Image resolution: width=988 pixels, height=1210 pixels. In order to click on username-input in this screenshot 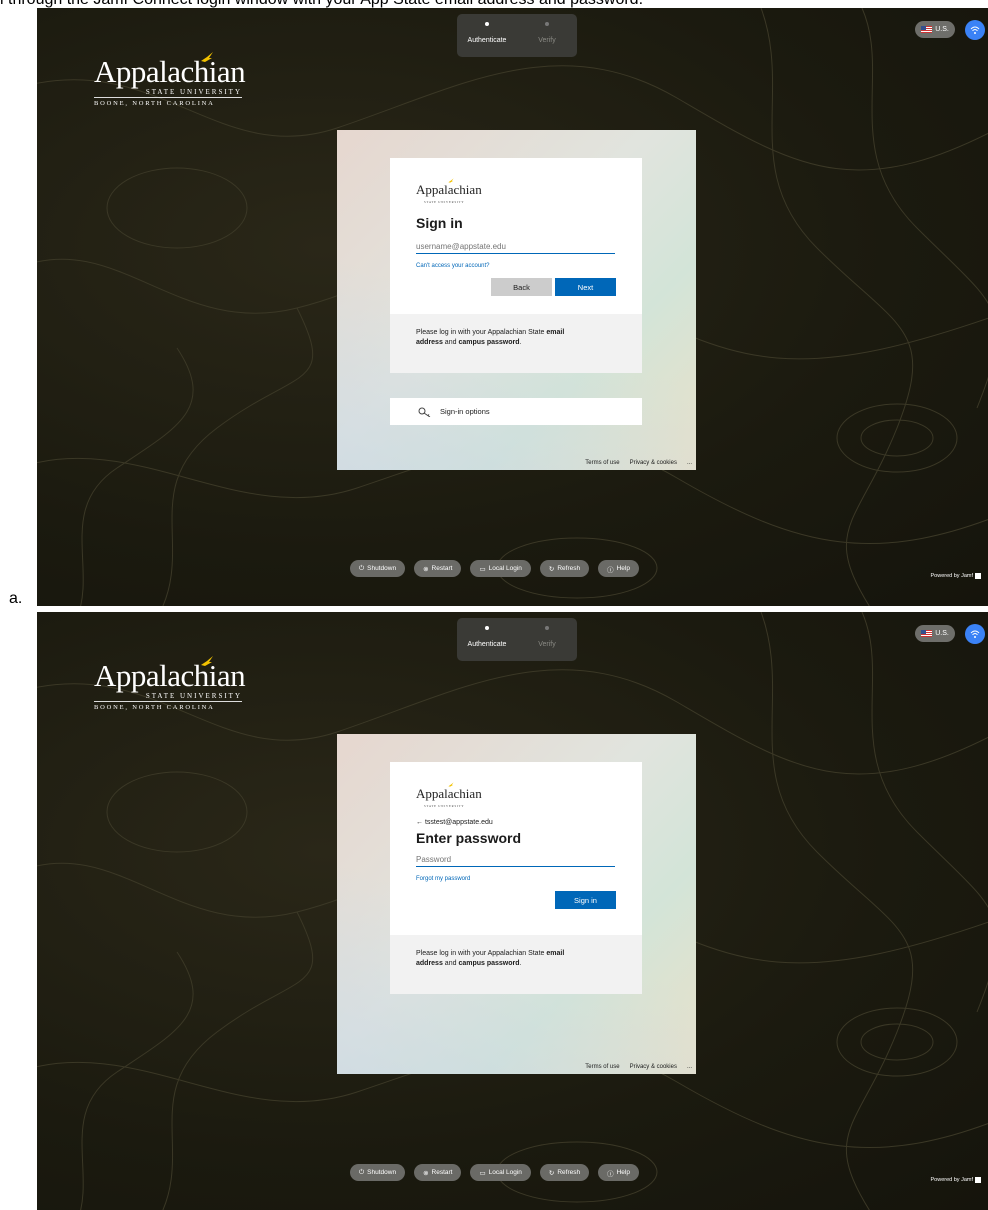, I will do `click(515, 246)`.